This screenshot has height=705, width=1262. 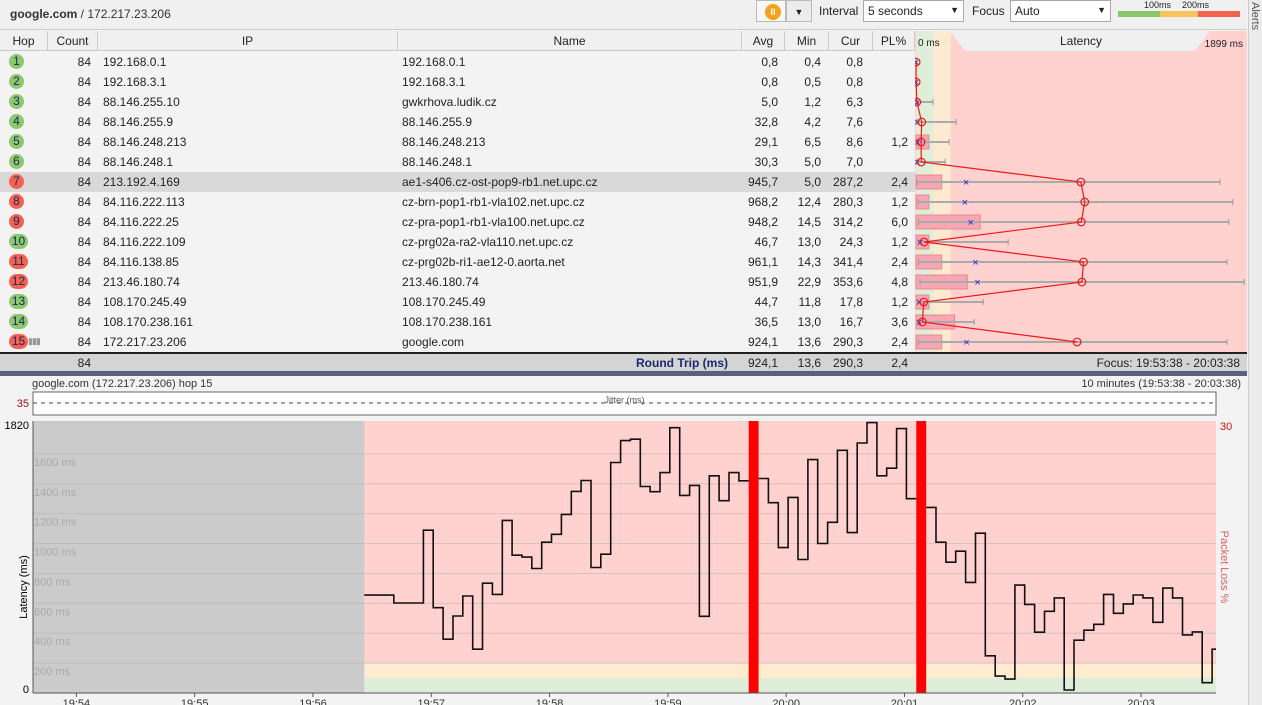 What do you see at coordinates (905, 701) in the screenshot?
I see `x-tick-label: 20:01` at bounding box center [905, 701].